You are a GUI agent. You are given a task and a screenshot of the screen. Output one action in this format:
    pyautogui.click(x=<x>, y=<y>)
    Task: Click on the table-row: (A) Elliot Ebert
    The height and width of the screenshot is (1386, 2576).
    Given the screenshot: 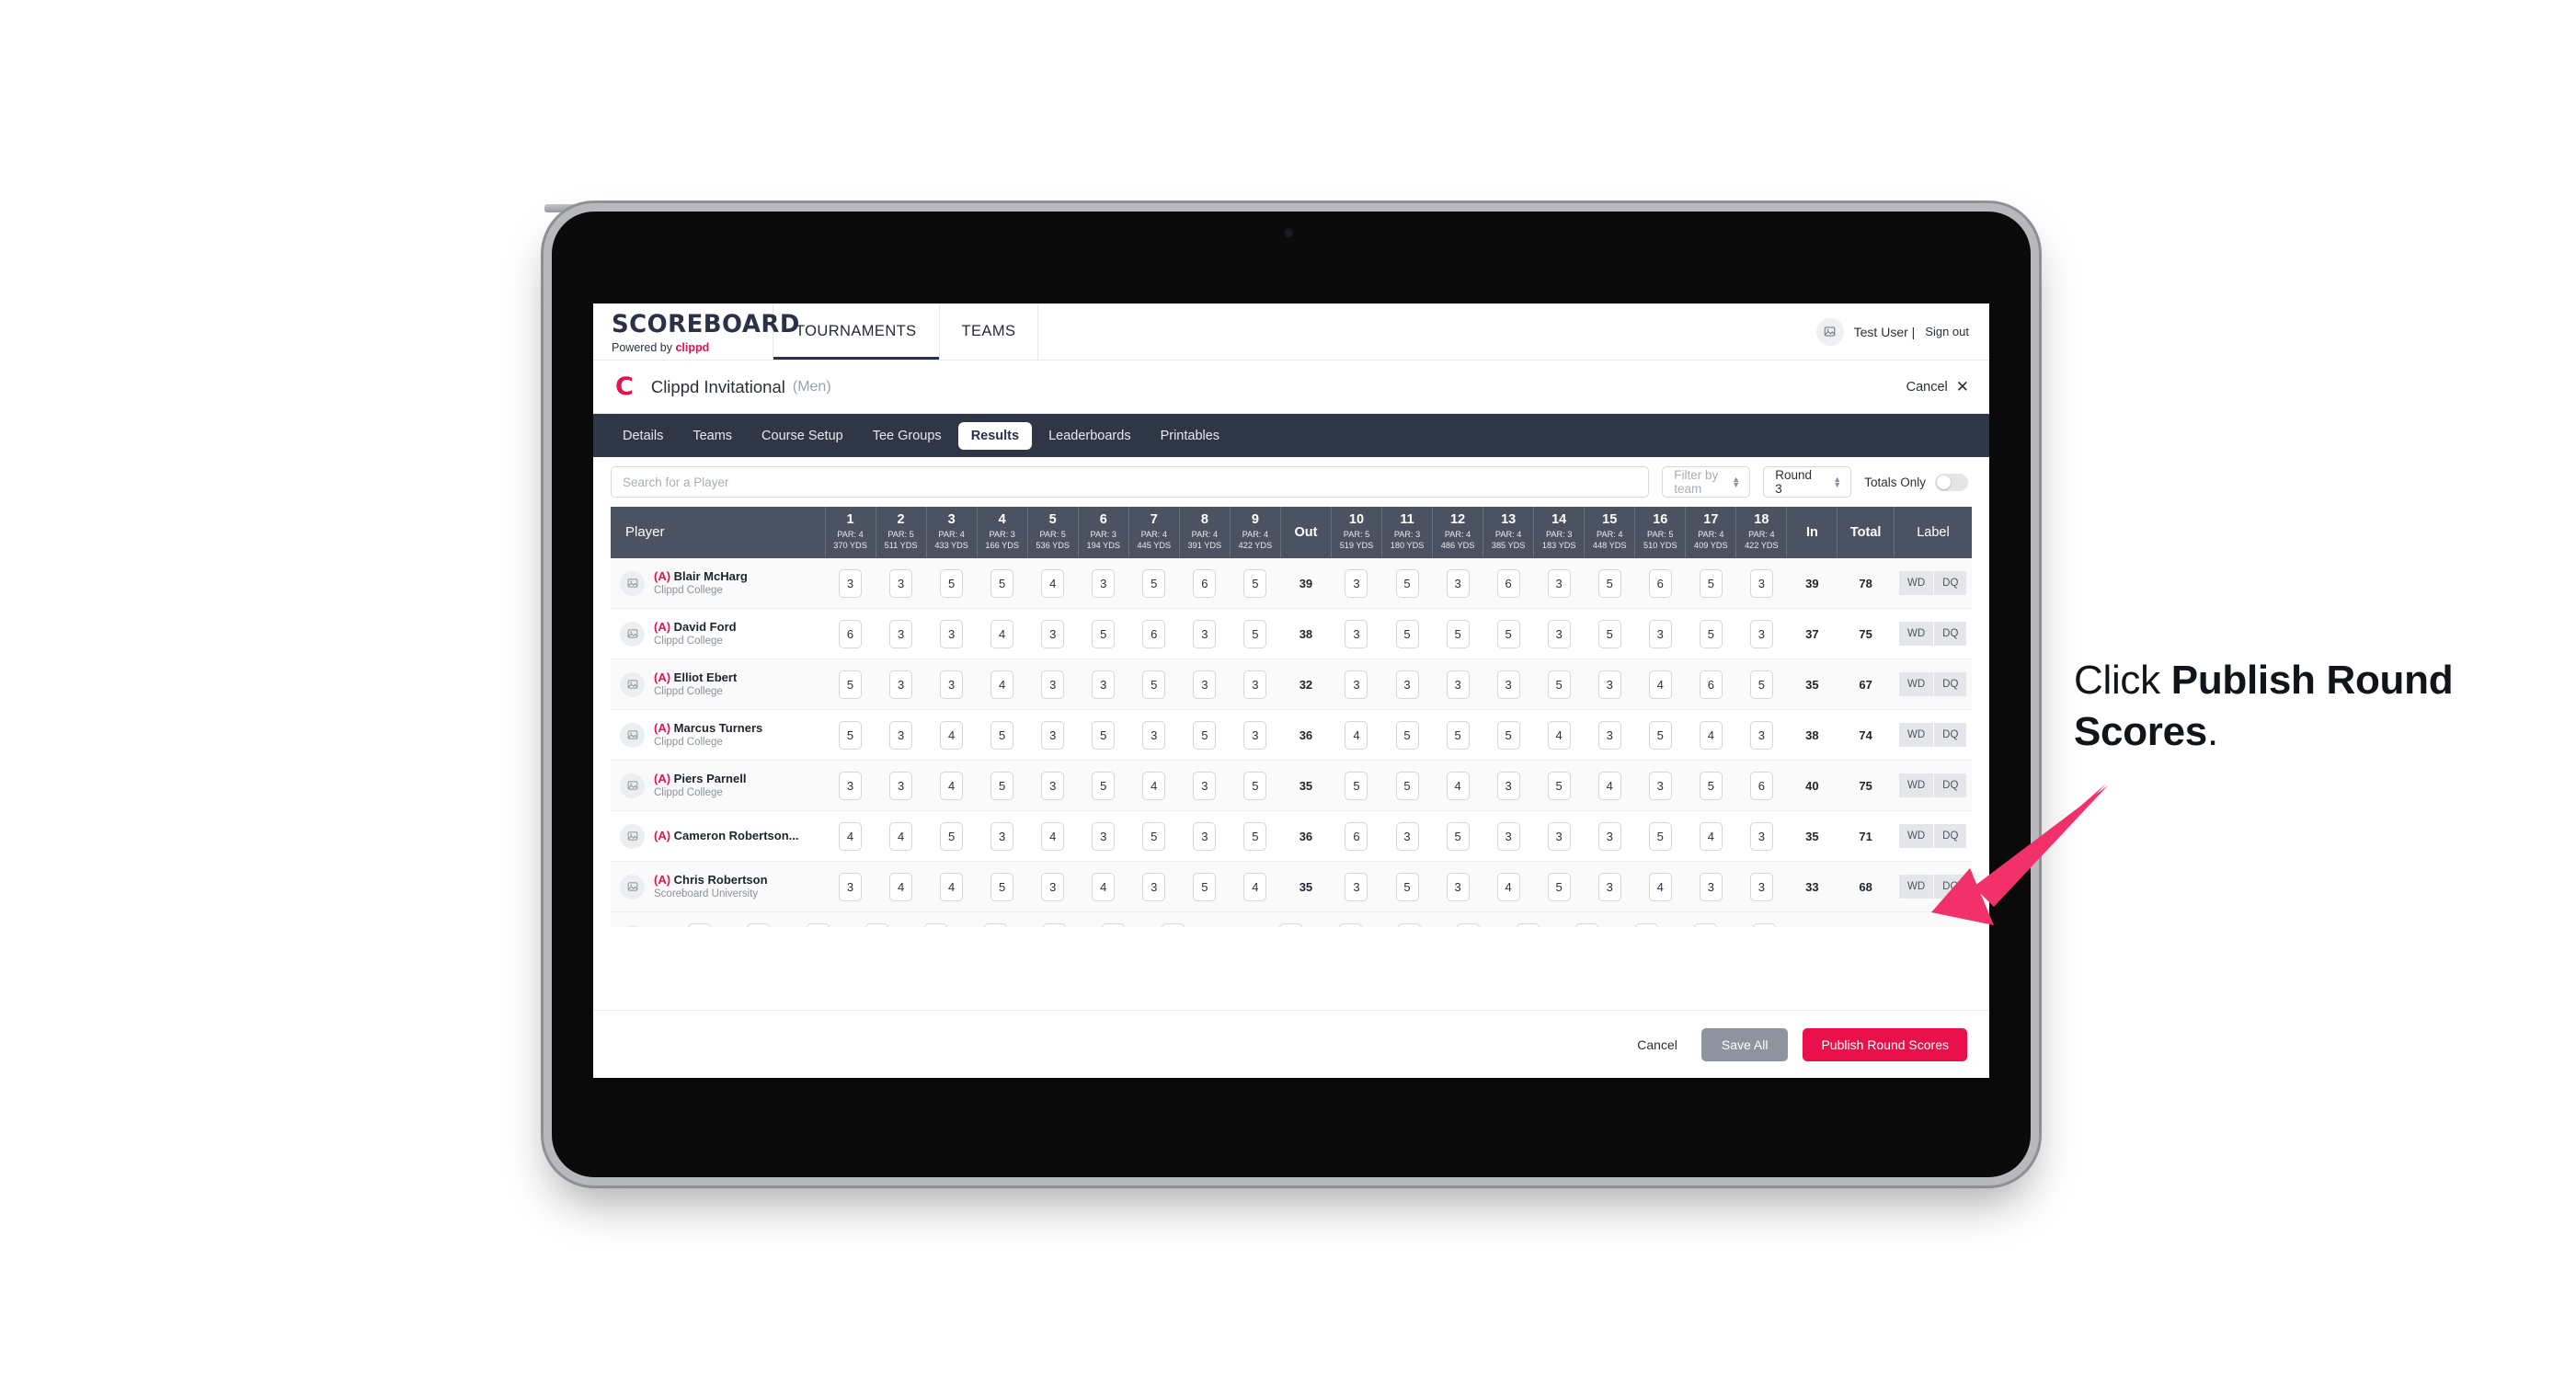 What is the action you would take?
    pyautogui.click(x=1292, y=920)
    